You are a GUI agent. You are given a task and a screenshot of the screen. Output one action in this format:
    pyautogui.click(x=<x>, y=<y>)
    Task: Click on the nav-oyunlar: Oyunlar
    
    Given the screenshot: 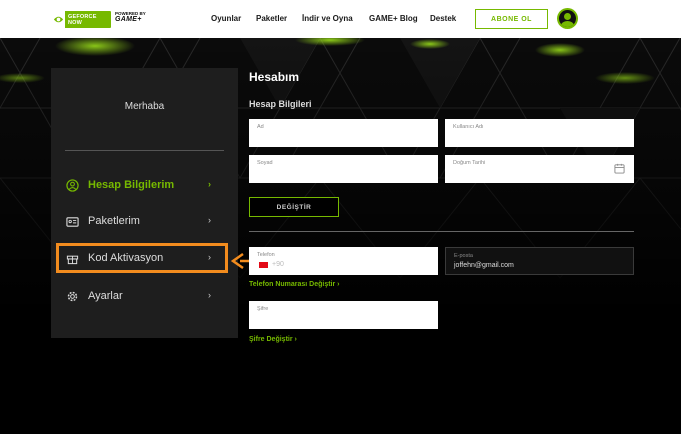 What is the action you would take?
    pyautogui.click(x=226, y=18)
    